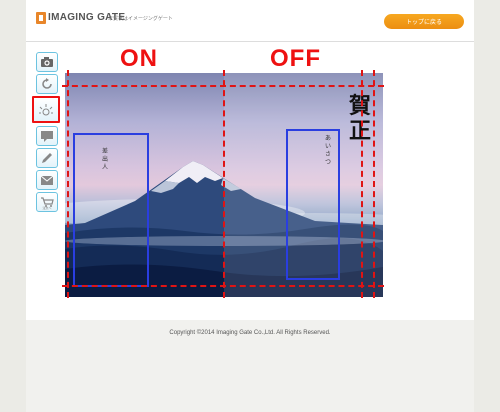 Image resolution: width=500 pixels, height=412 pixels. I want to click on rotate-icon, so click(47, 83).